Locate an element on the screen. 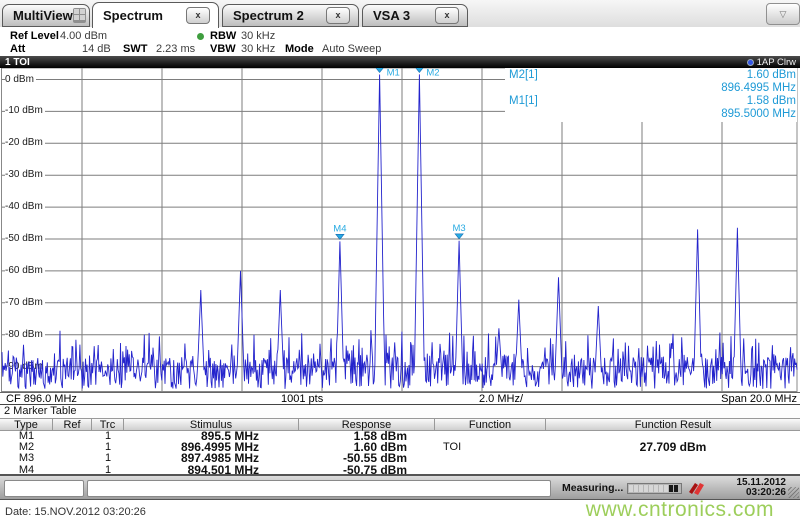 Image resolution: width=800 pixels, height=525 pixels. marker-readout-frequency: 895.5000 MHz is located at coordinates (758, 114).